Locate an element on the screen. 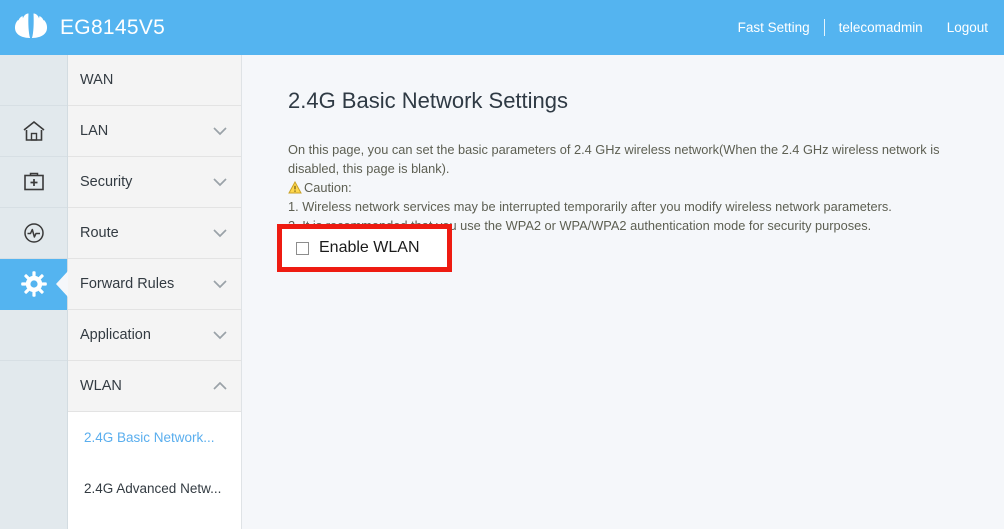 This screenshot has width=1004, height=529. enable-wlan-highlight-box: Enable WLAN is located at coordinates (364, 248).